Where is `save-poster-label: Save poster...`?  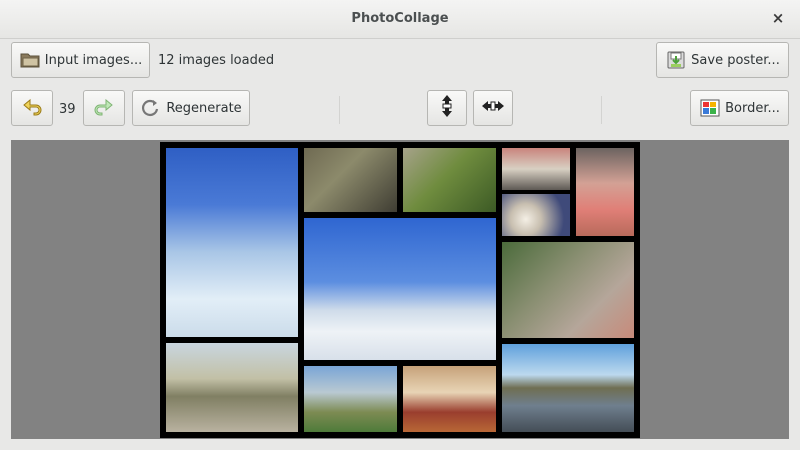 save-poster-label: Save poster... is located at coordinates (735, 60).